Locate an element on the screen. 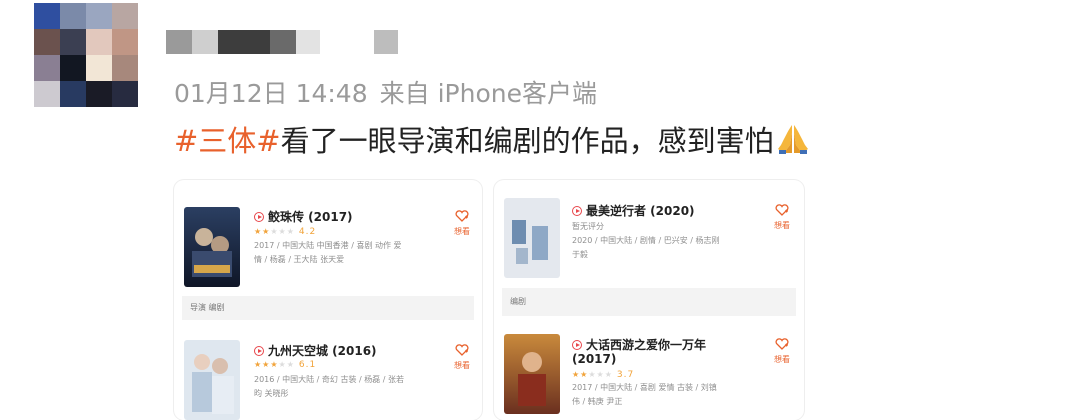 The image size is (1080, 420). avatar is located at coordinates (86, 55).